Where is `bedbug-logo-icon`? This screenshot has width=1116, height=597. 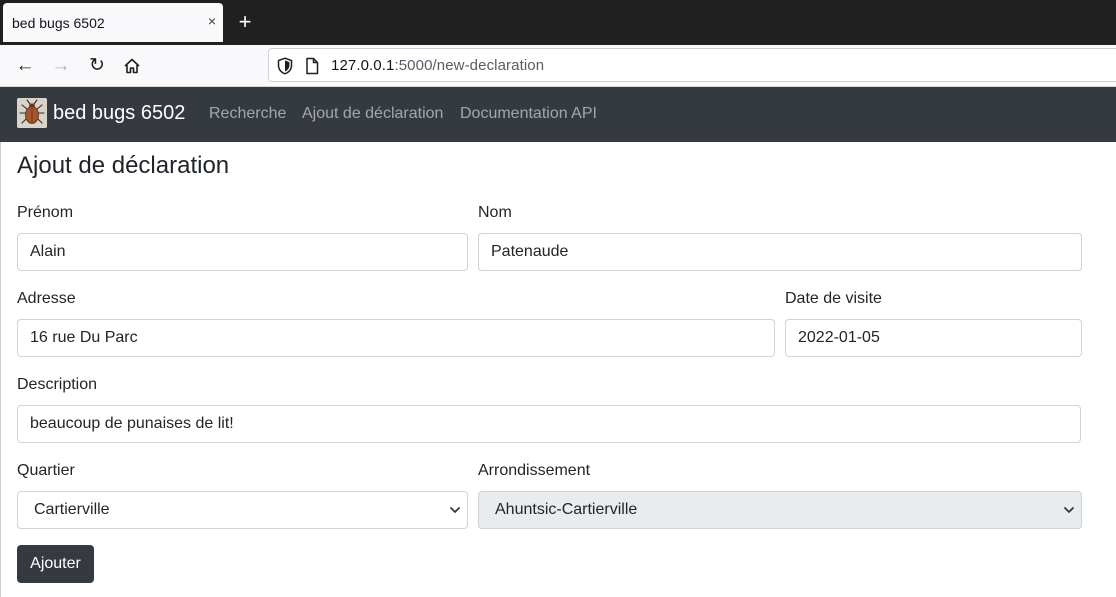 bedbug-logo-icon is located at coordinates (32, 113).